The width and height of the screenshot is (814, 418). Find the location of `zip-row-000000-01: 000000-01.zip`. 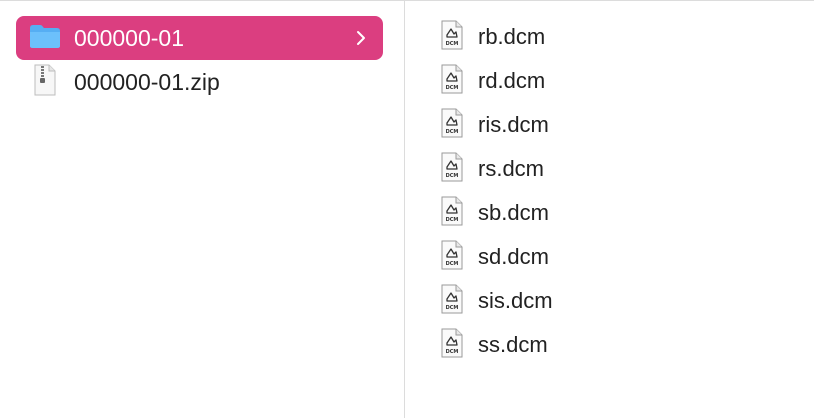

zip-row-000000-01: 000000-01.zip is located at coordinates (199, 82).